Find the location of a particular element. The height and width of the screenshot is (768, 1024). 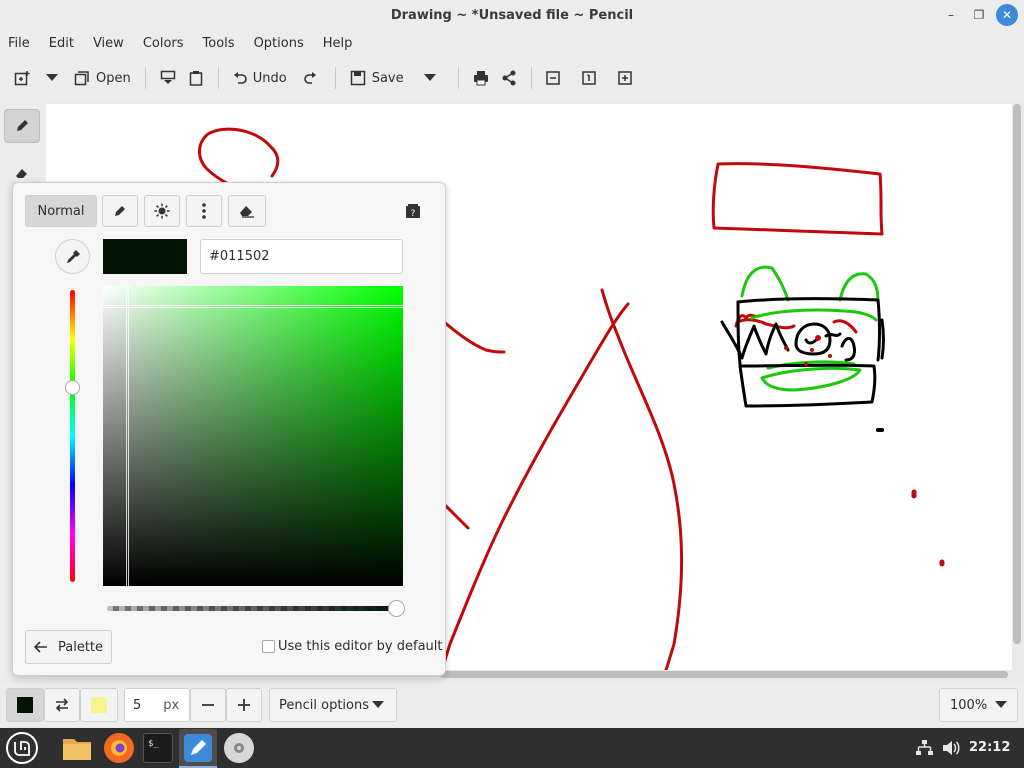

eyedropper-icon is located at coordinates (73, 256).